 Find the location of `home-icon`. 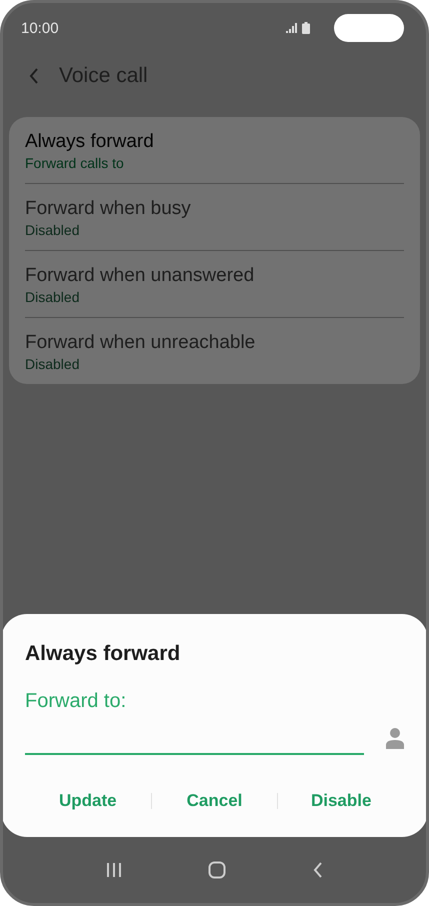

home-icon is located at coordinates (217, 870).